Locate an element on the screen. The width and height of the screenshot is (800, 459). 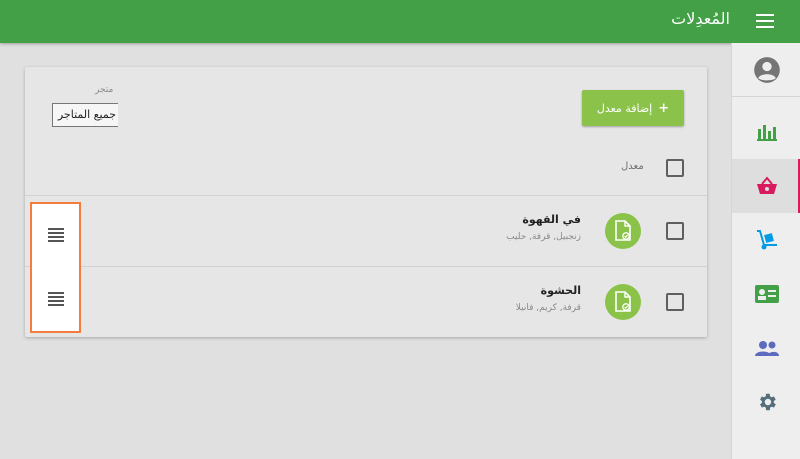
modifier-name: في القهوة is located at coordinates (551, 219).